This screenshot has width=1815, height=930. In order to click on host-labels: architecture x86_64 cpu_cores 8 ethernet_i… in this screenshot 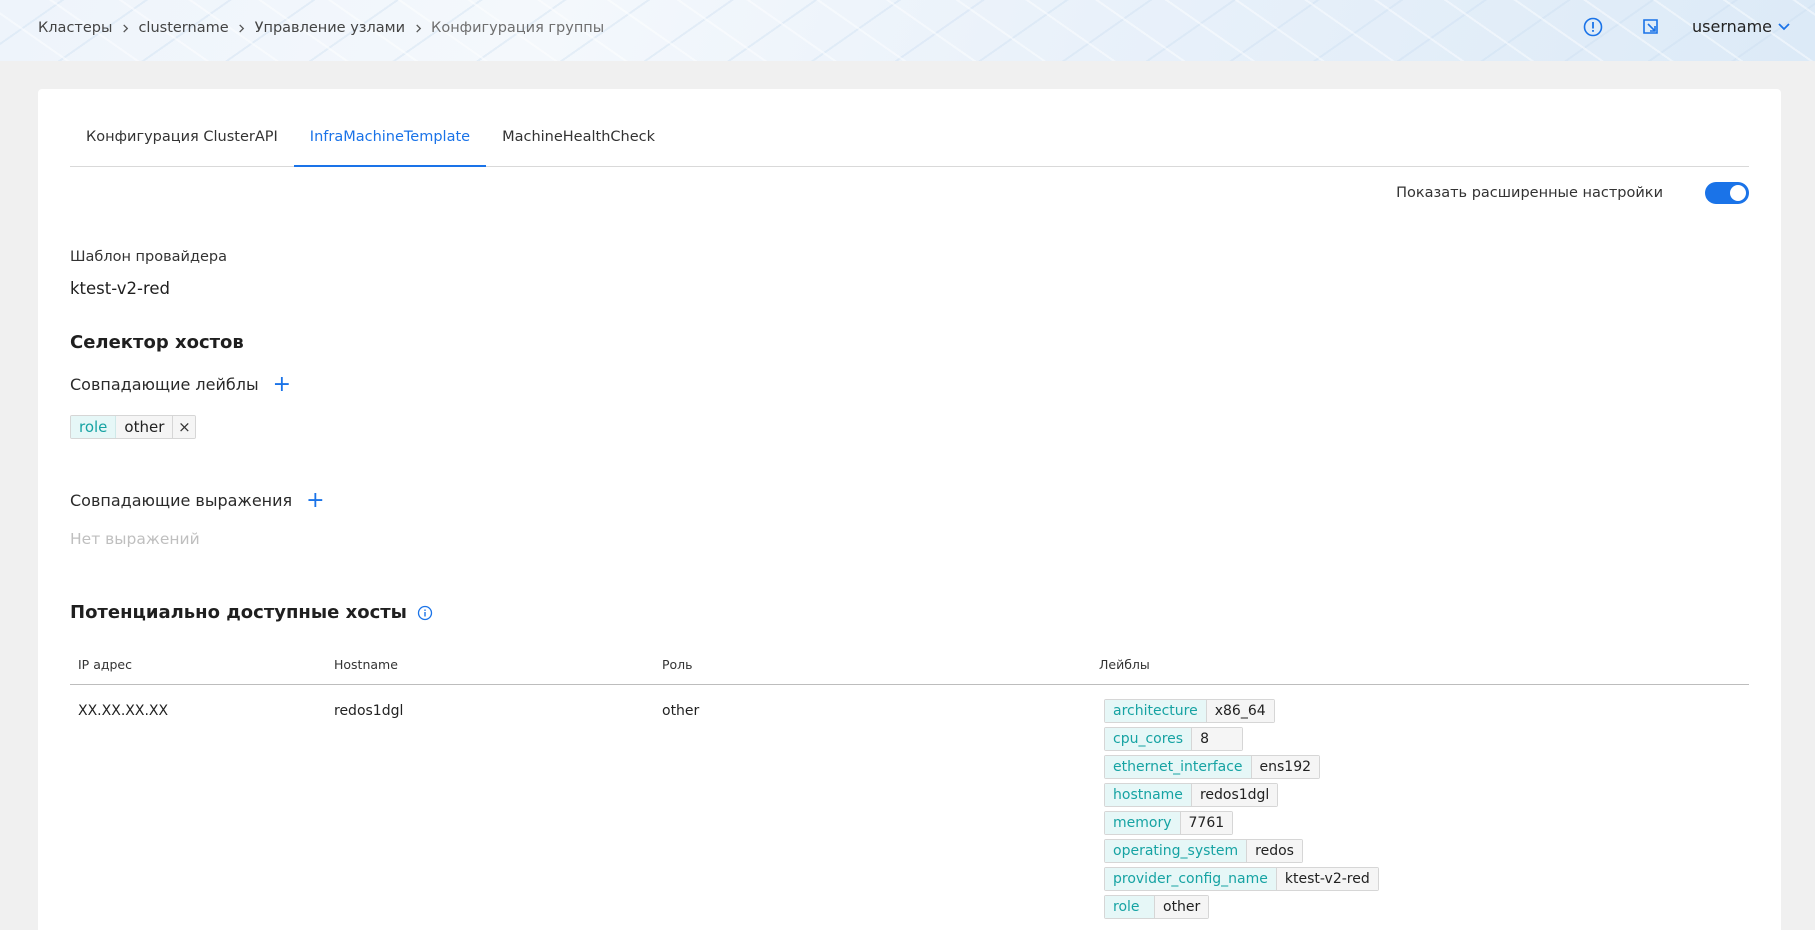, I will do `click(1241, 811)`.